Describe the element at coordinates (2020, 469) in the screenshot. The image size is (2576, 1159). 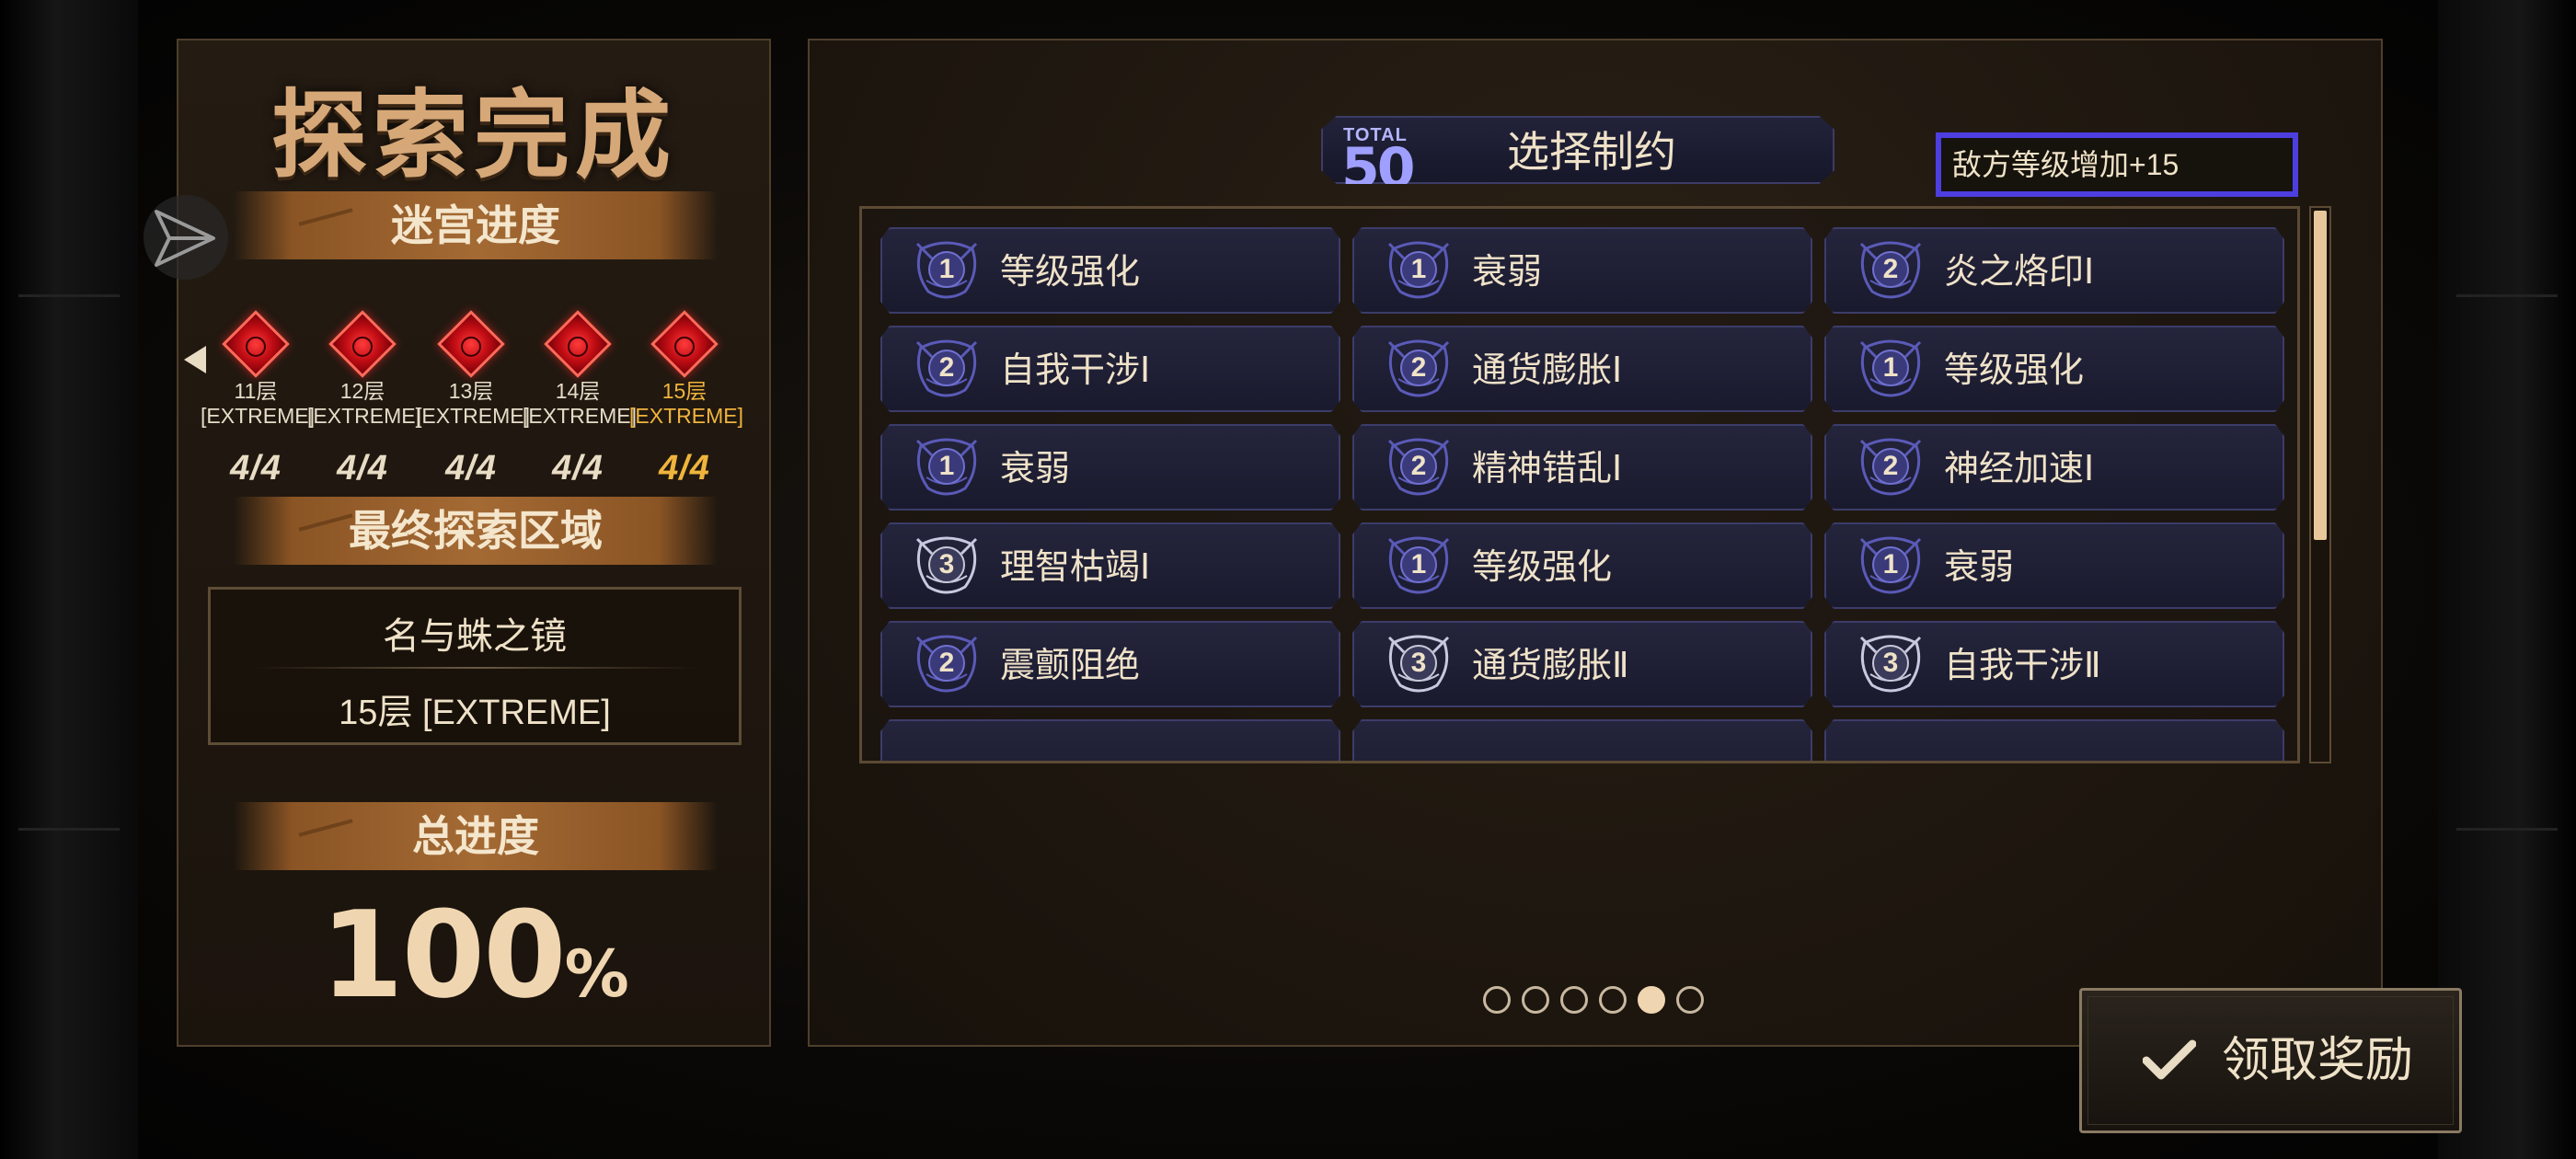
I see `constraint-label: 神经加速Ⅰ` at that location.